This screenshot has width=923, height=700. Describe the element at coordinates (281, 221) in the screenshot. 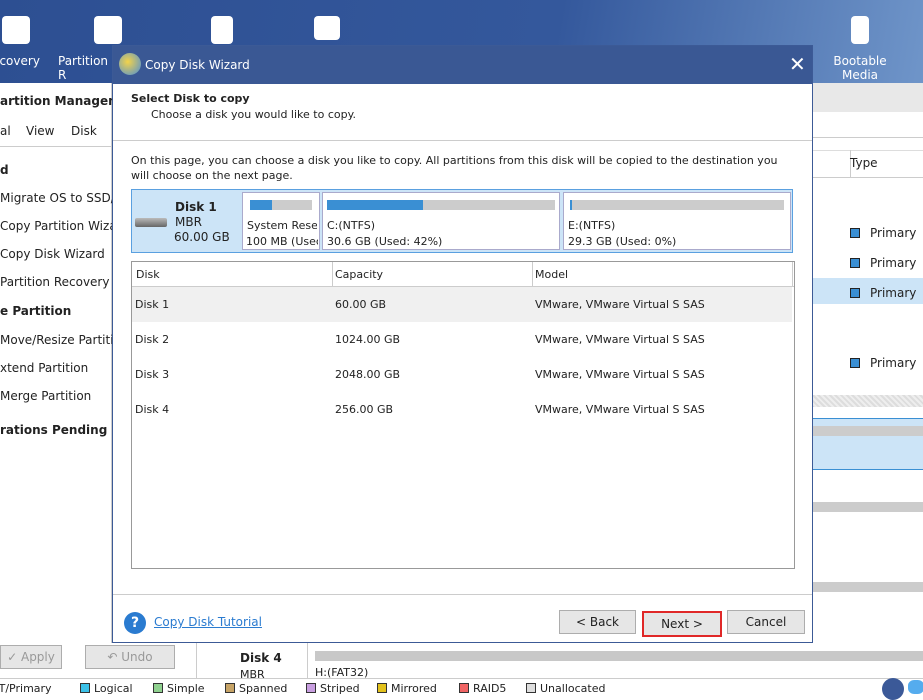

I see `partition-block: System Reser 100 MB (Usec` at that location.